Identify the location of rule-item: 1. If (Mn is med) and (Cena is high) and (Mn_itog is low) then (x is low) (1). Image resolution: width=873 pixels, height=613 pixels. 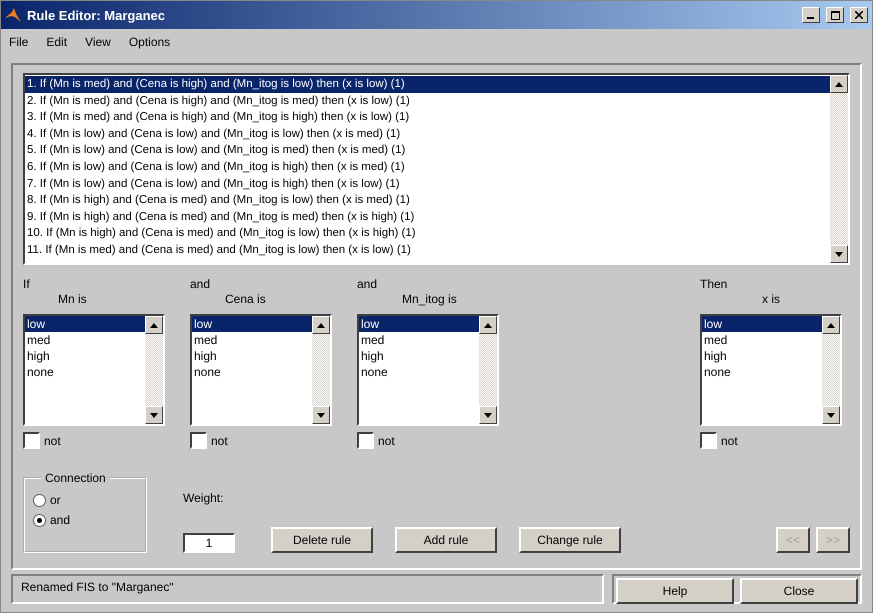
(427, 84).